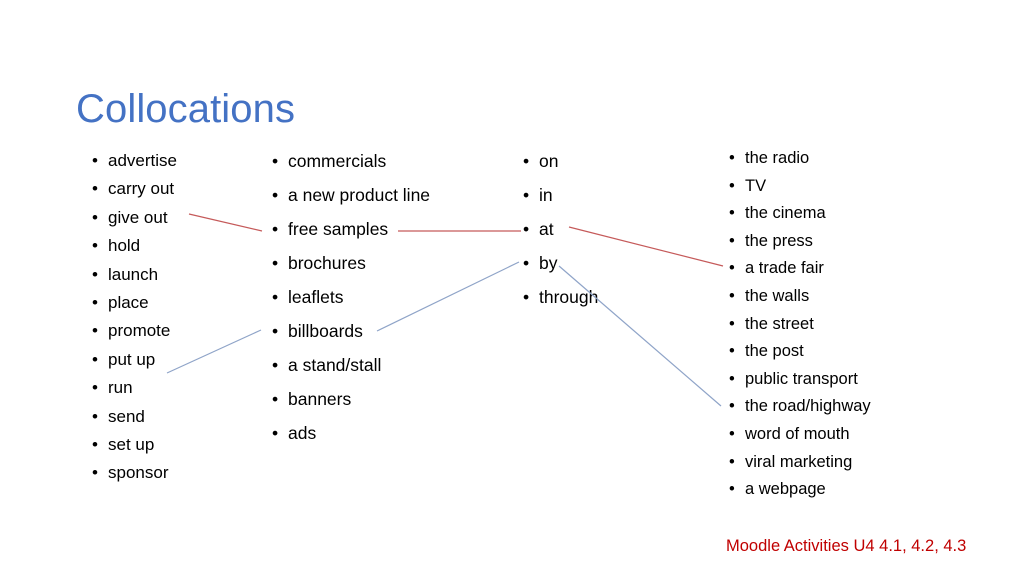 The width and height of the screenshot is (1024, 576). I want to click on list-item-label: a stand/stall, so click(335, 365).